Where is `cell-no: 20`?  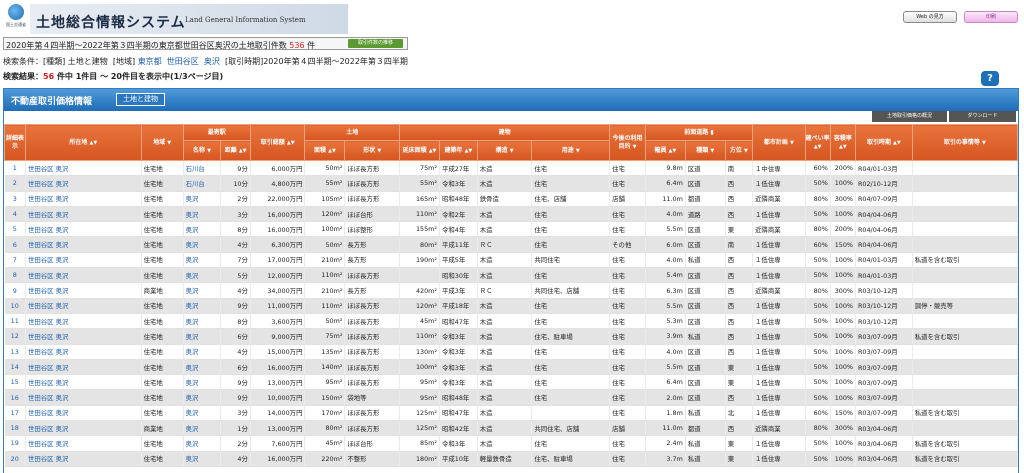
cell-no: 20 is located at coordinates (15, 459).